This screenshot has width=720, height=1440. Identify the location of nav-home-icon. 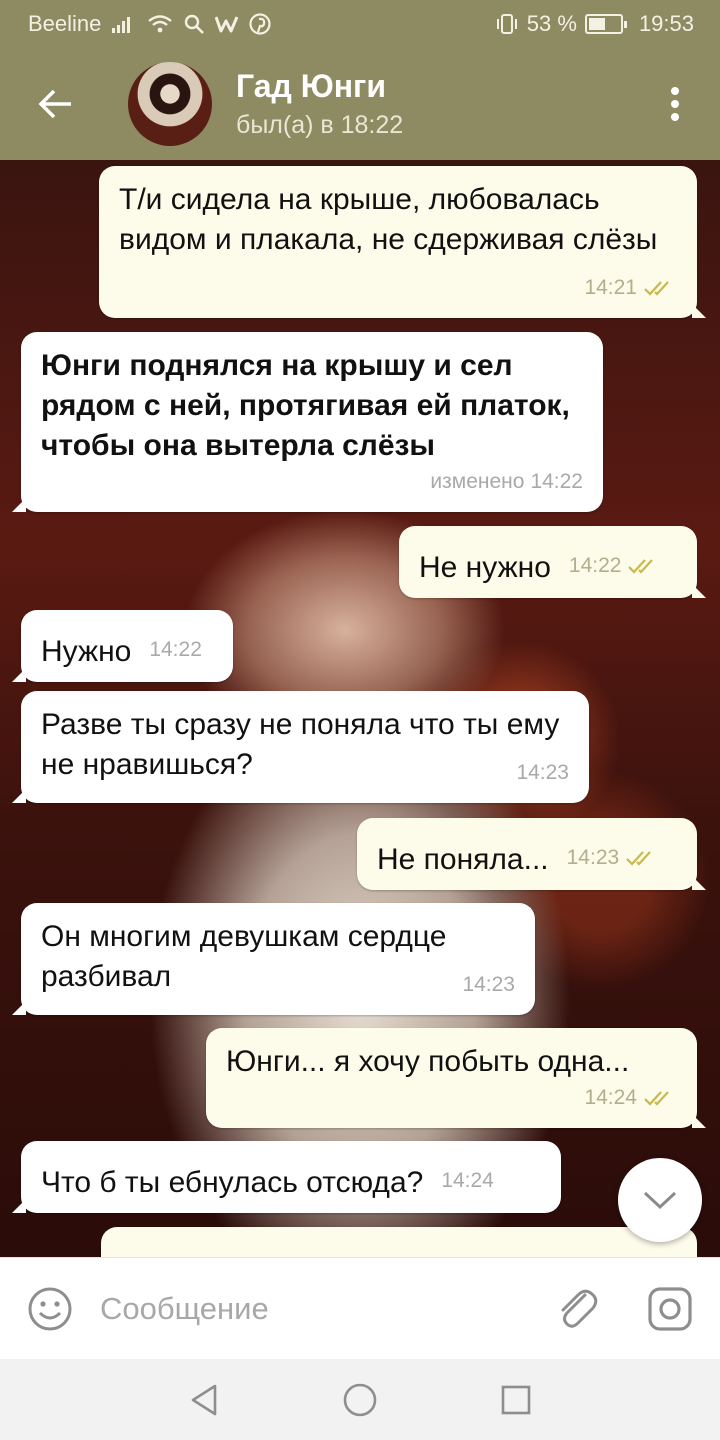
(360, 1399).